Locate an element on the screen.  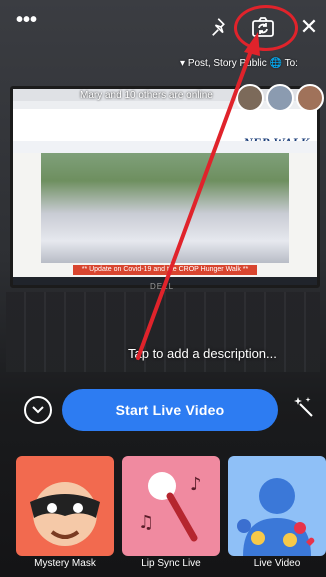
collapse-chevron-button is located at coordinates (38, 410).